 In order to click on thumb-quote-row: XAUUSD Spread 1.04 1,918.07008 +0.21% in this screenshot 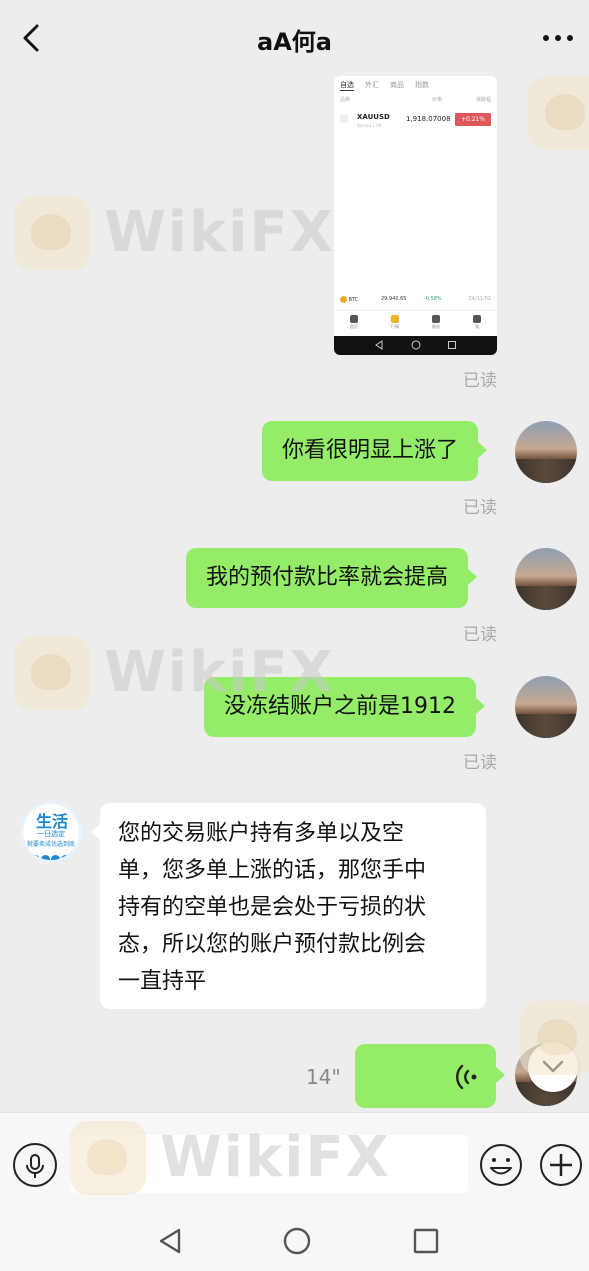, I will do `click(415, 122)`.